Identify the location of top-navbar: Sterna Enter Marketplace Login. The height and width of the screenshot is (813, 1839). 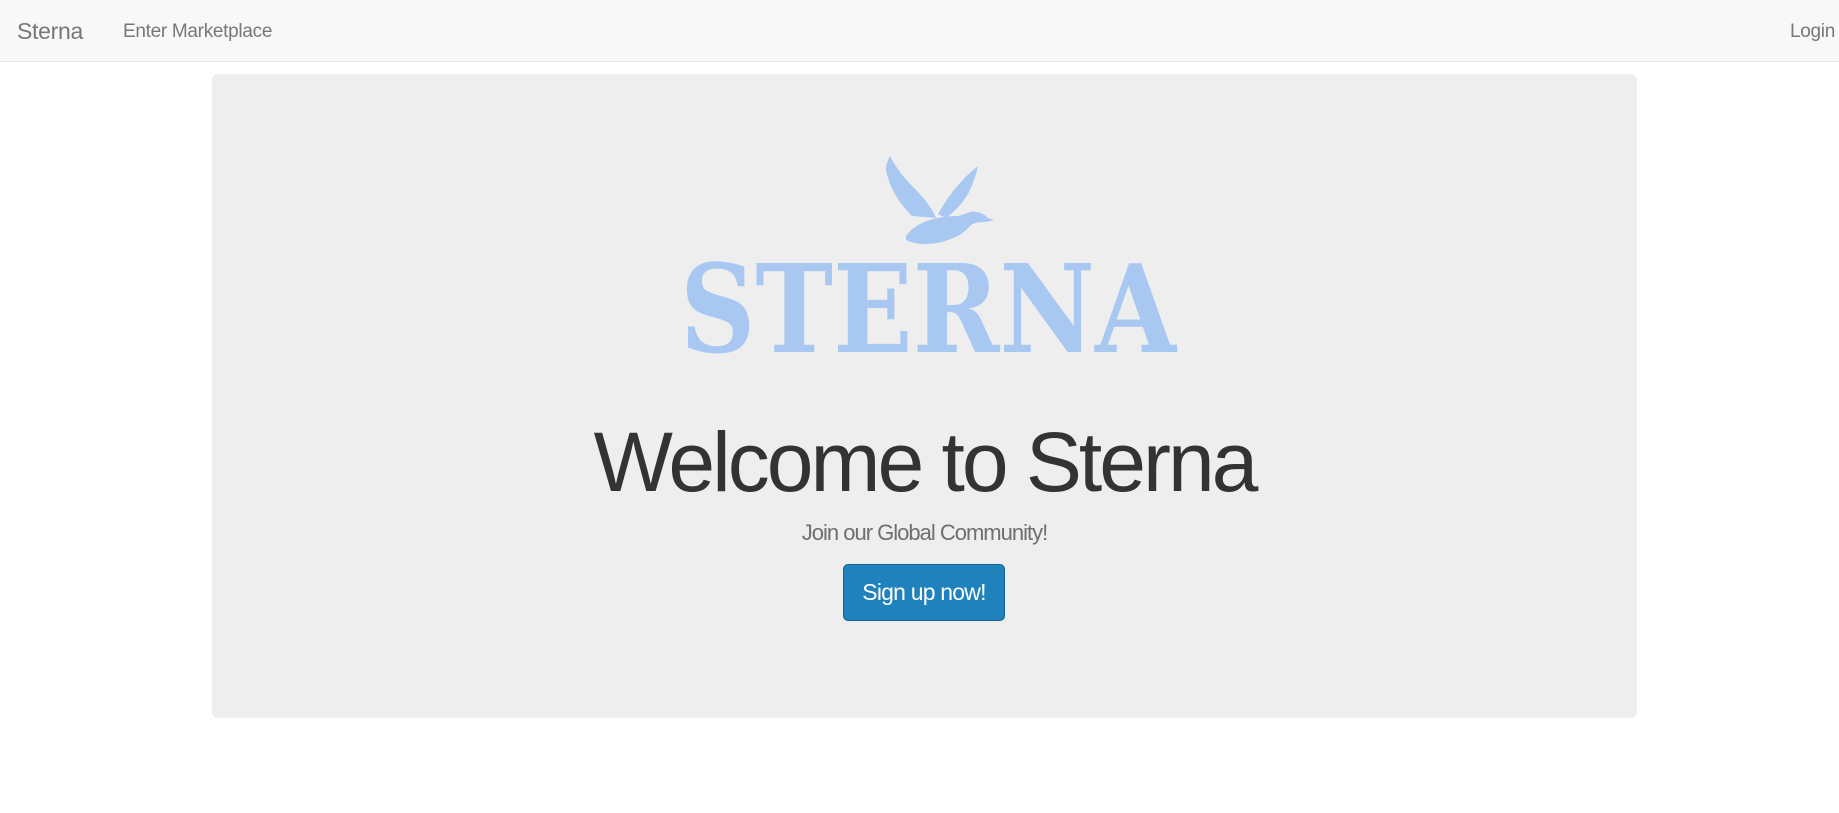
(919, 31).